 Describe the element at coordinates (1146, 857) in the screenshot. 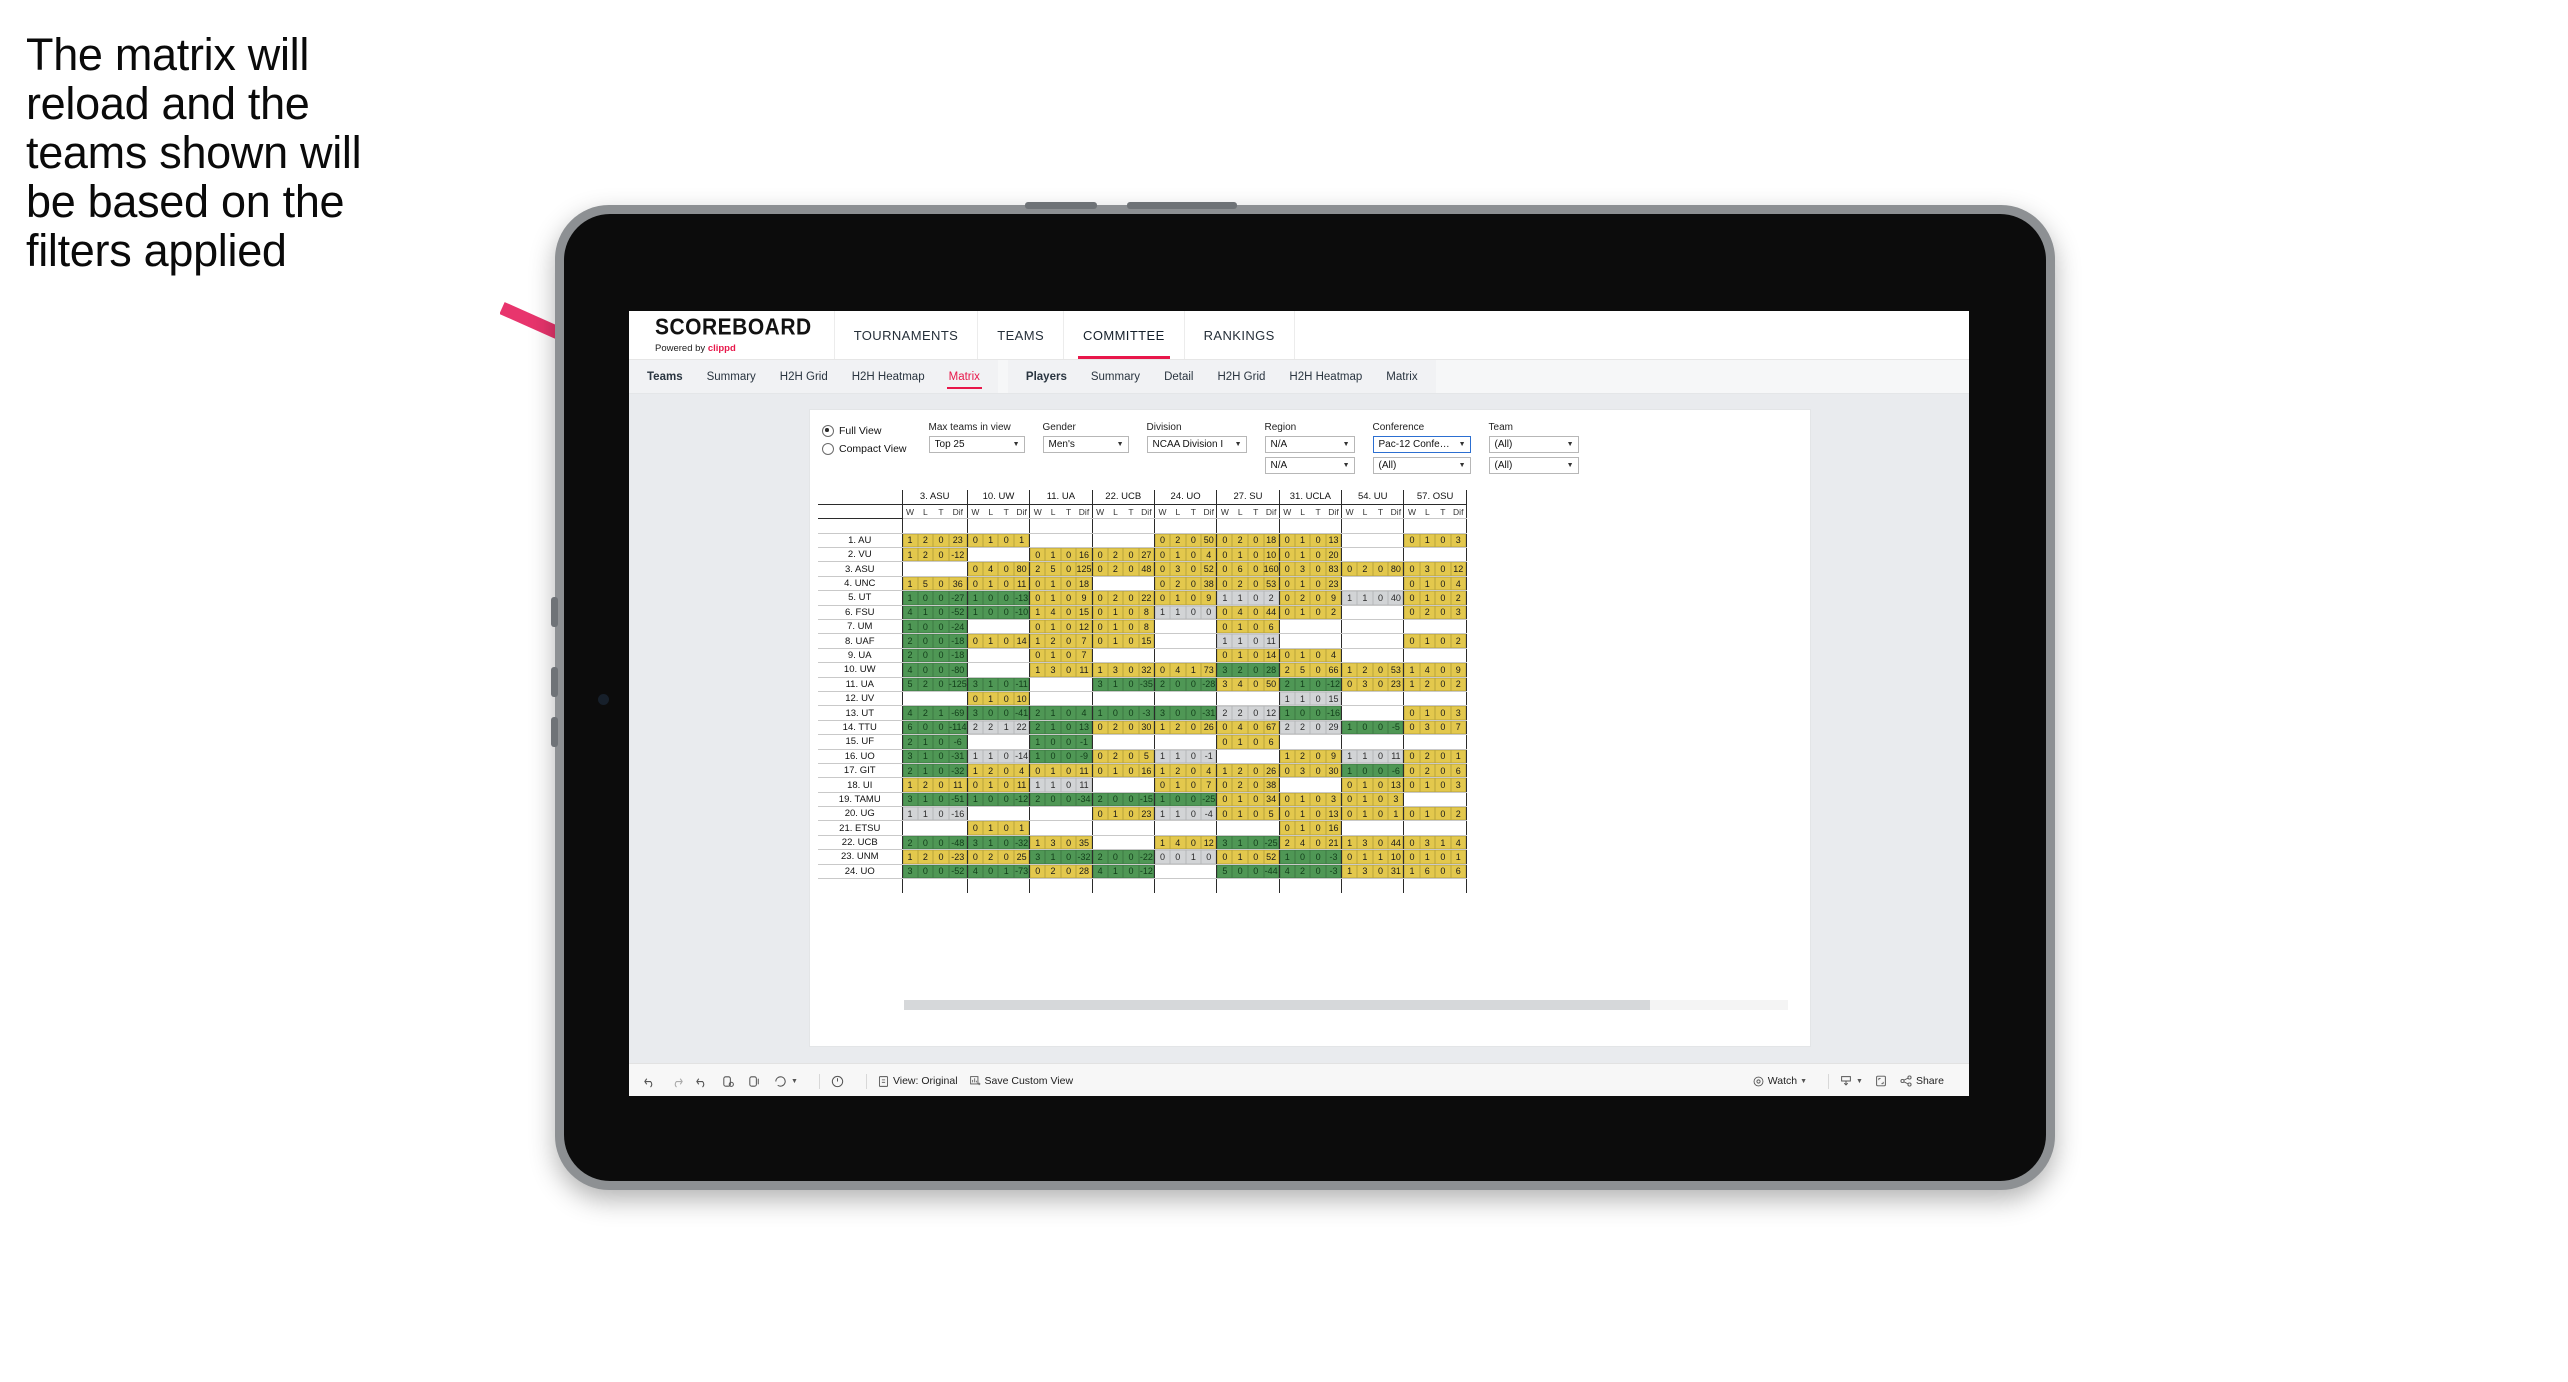

I see `matrix-cell: -22` at that location.